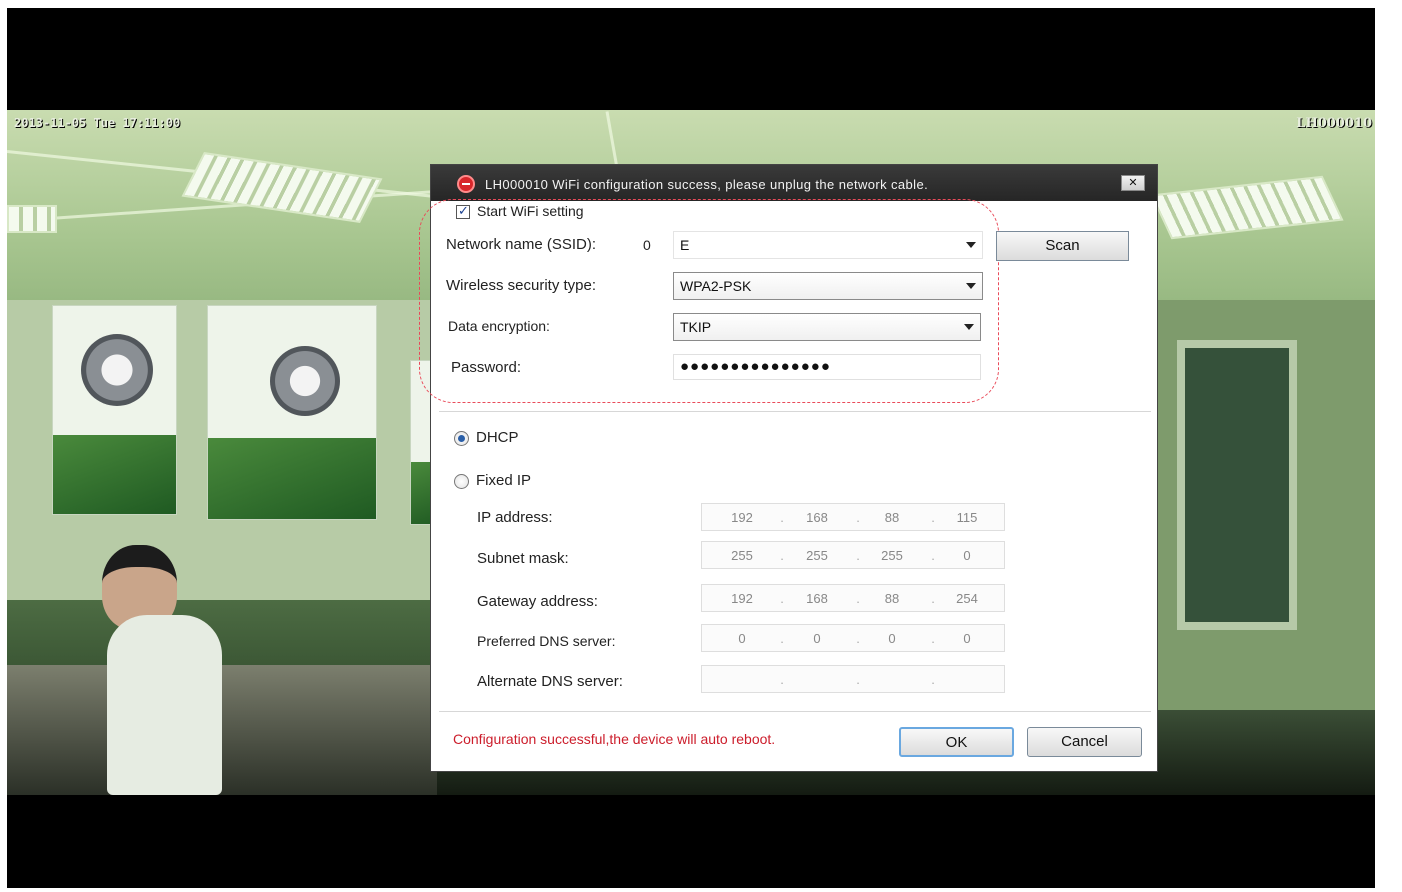  I want to click on gateway-octet: 168, so click(817, 598).